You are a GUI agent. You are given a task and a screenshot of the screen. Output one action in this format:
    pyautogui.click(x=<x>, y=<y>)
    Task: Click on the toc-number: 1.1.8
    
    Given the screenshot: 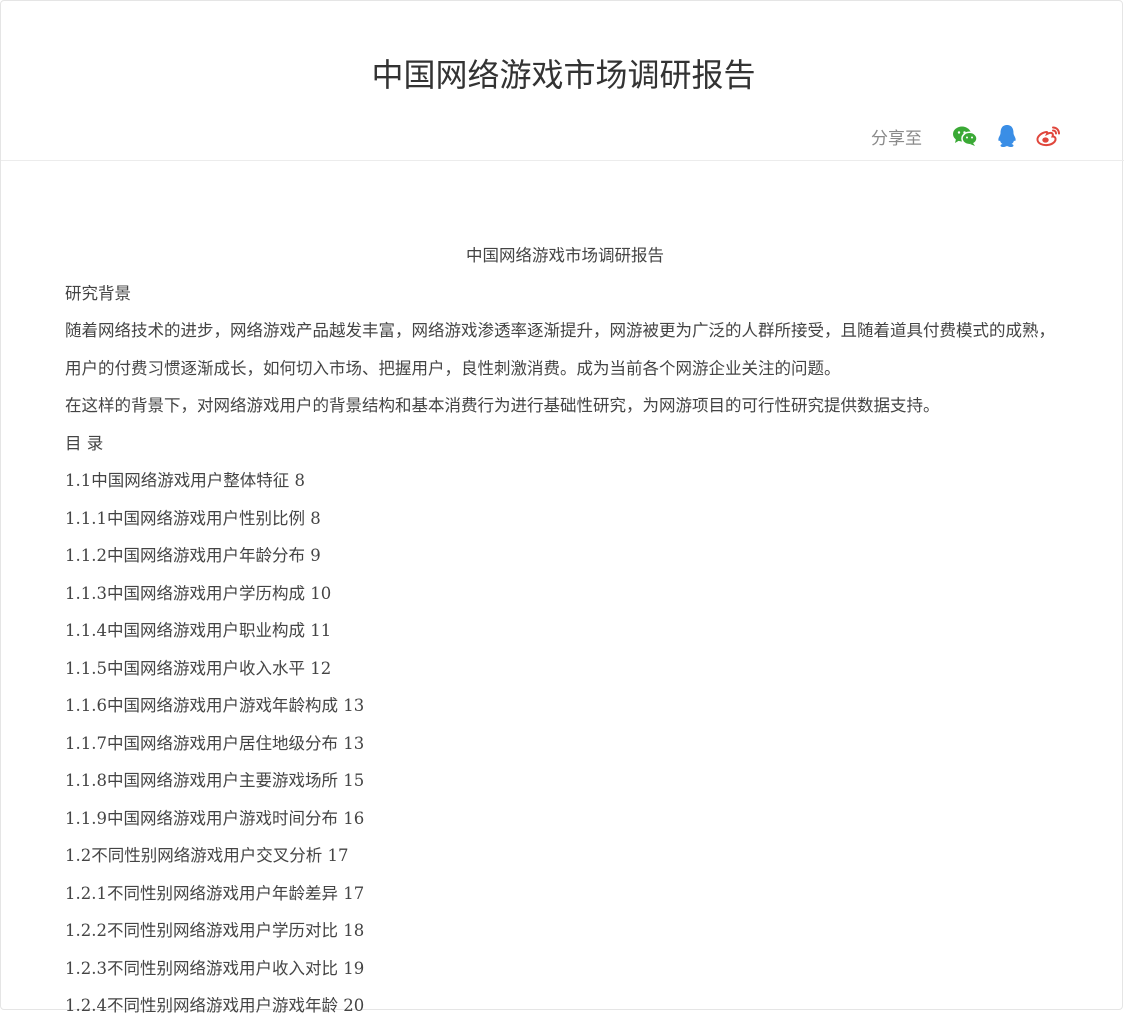 What is the action you would take?
    pyautogui.click(x=86, y=780)
    